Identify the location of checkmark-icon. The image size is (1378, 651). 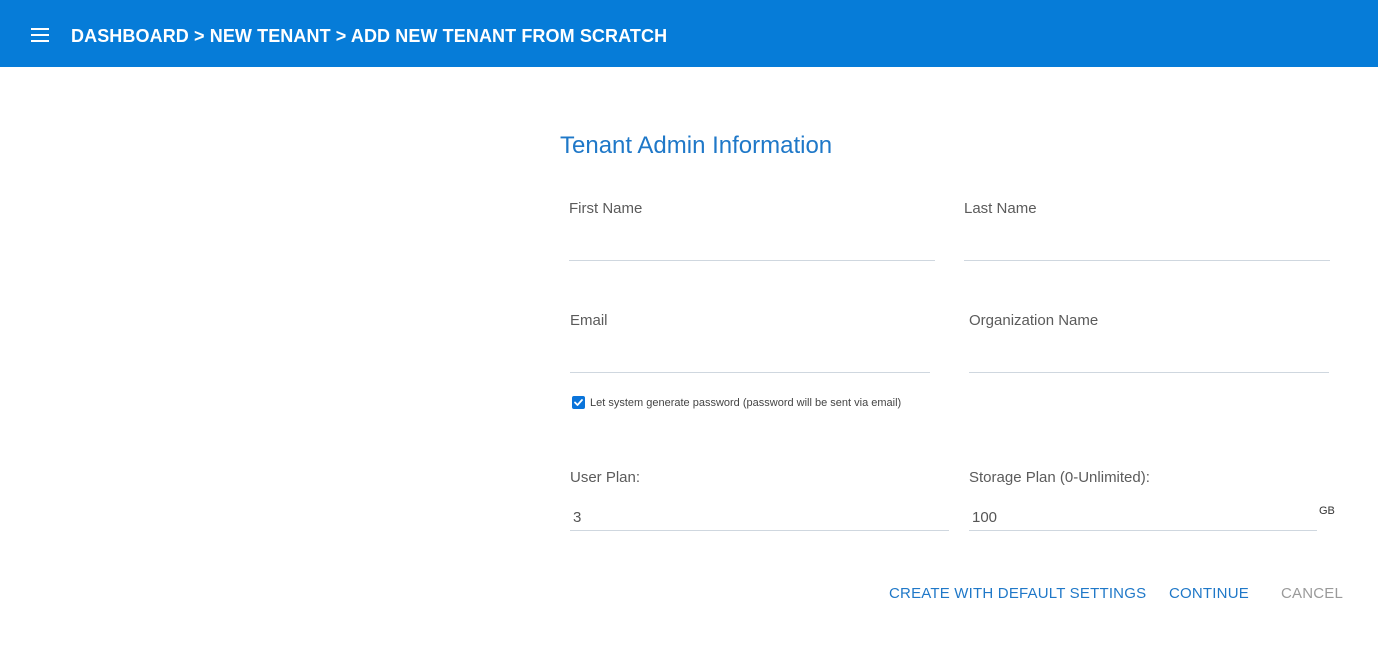
(578, 402).